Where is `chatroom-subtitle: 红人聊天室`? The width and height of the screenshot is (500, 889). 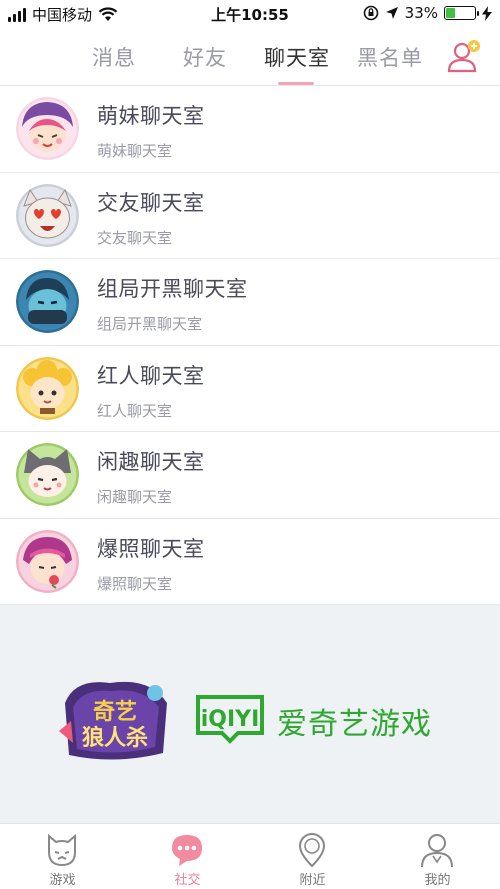
chatroom-subtitle: 红人聊天室 is located at coordinates (135, 410).